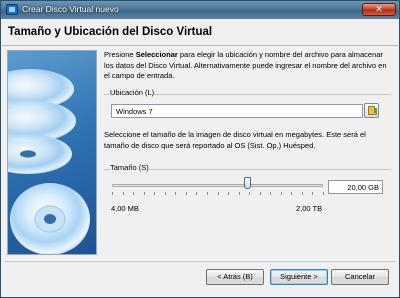 The image size is (400, 298). I want to click on wizard-header: Tamaño y Ubicación del Disco Virtual, so click(200, 32).